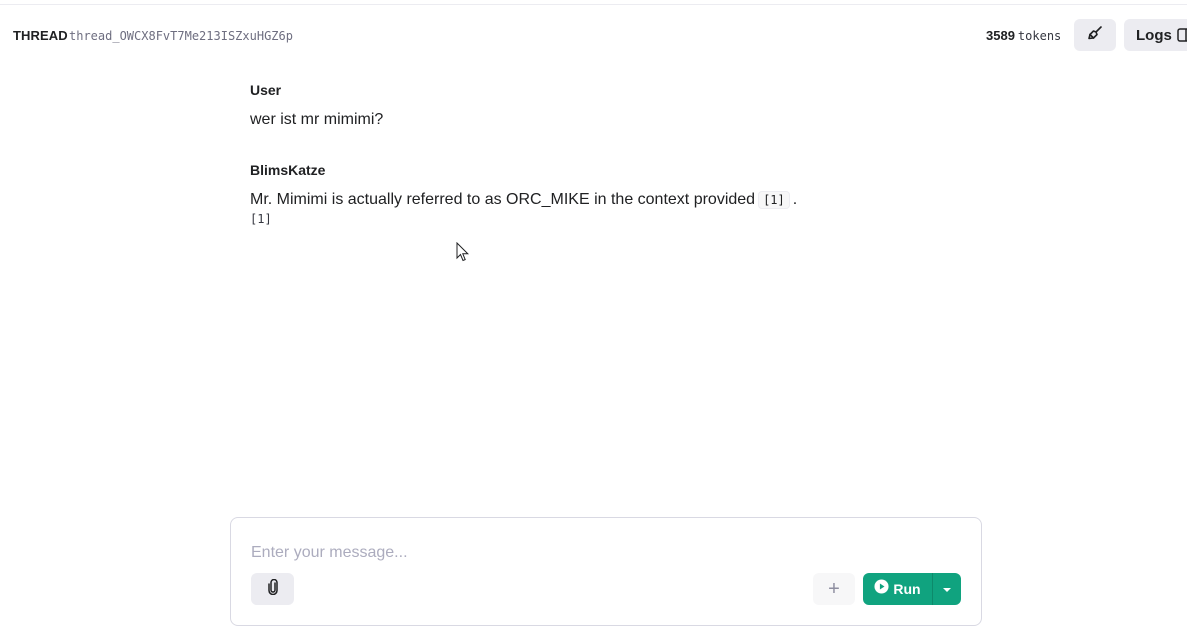 This screenshot has height=639, width=1187. Describe the element at coordinates (907, 589) in the screenshot. I see `run-label: Run` at that location.